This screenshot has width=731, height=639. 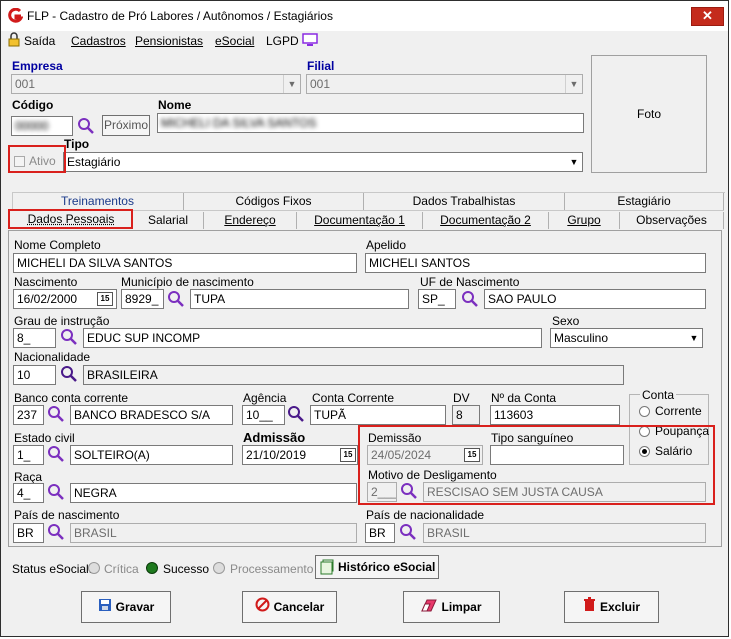 I want to click on menu-esocial: eSocial, so click(x=234, y=41).